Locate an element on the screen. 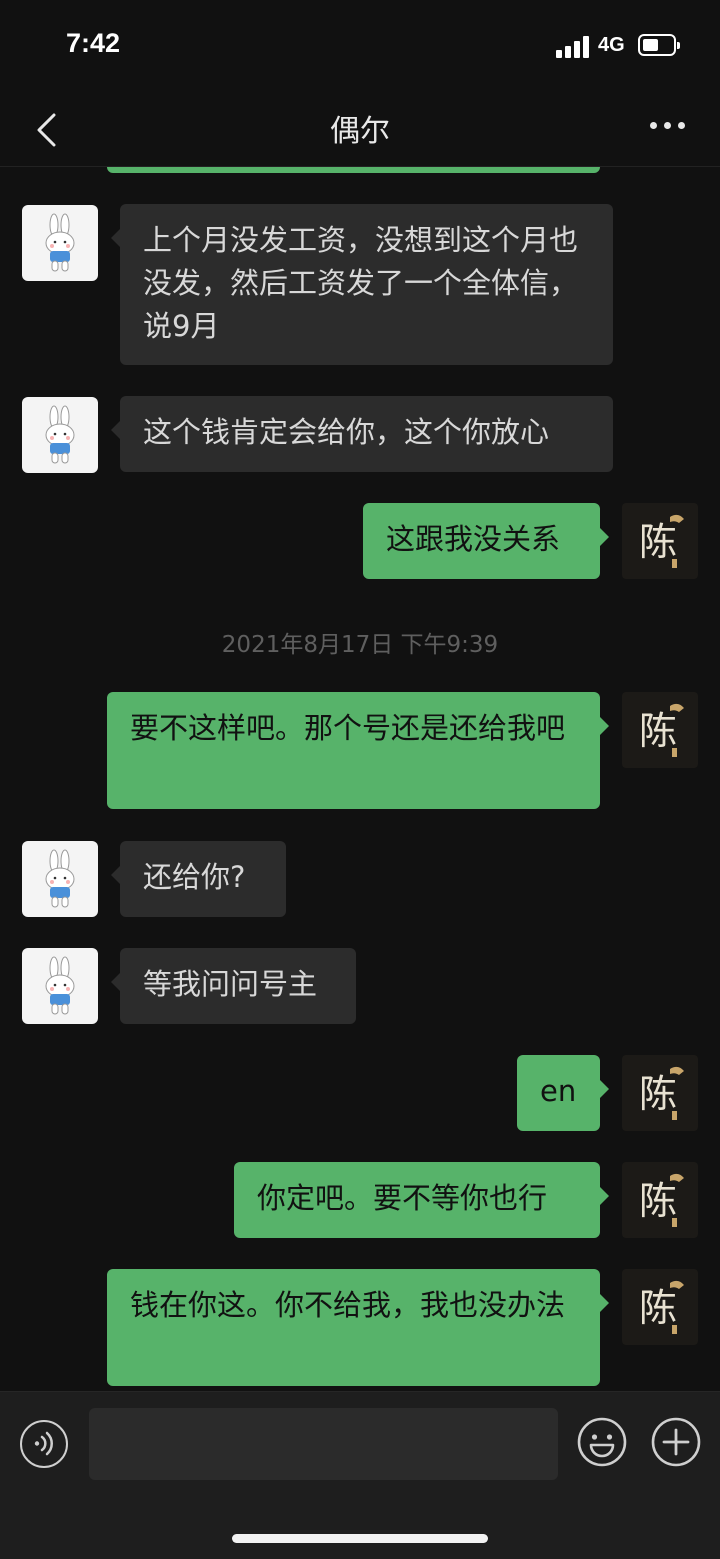 Image resolution: width=720 pixels, height=1559 pixels. message-bubble-incoming: 还给你? is located at coordinates (198, 879).